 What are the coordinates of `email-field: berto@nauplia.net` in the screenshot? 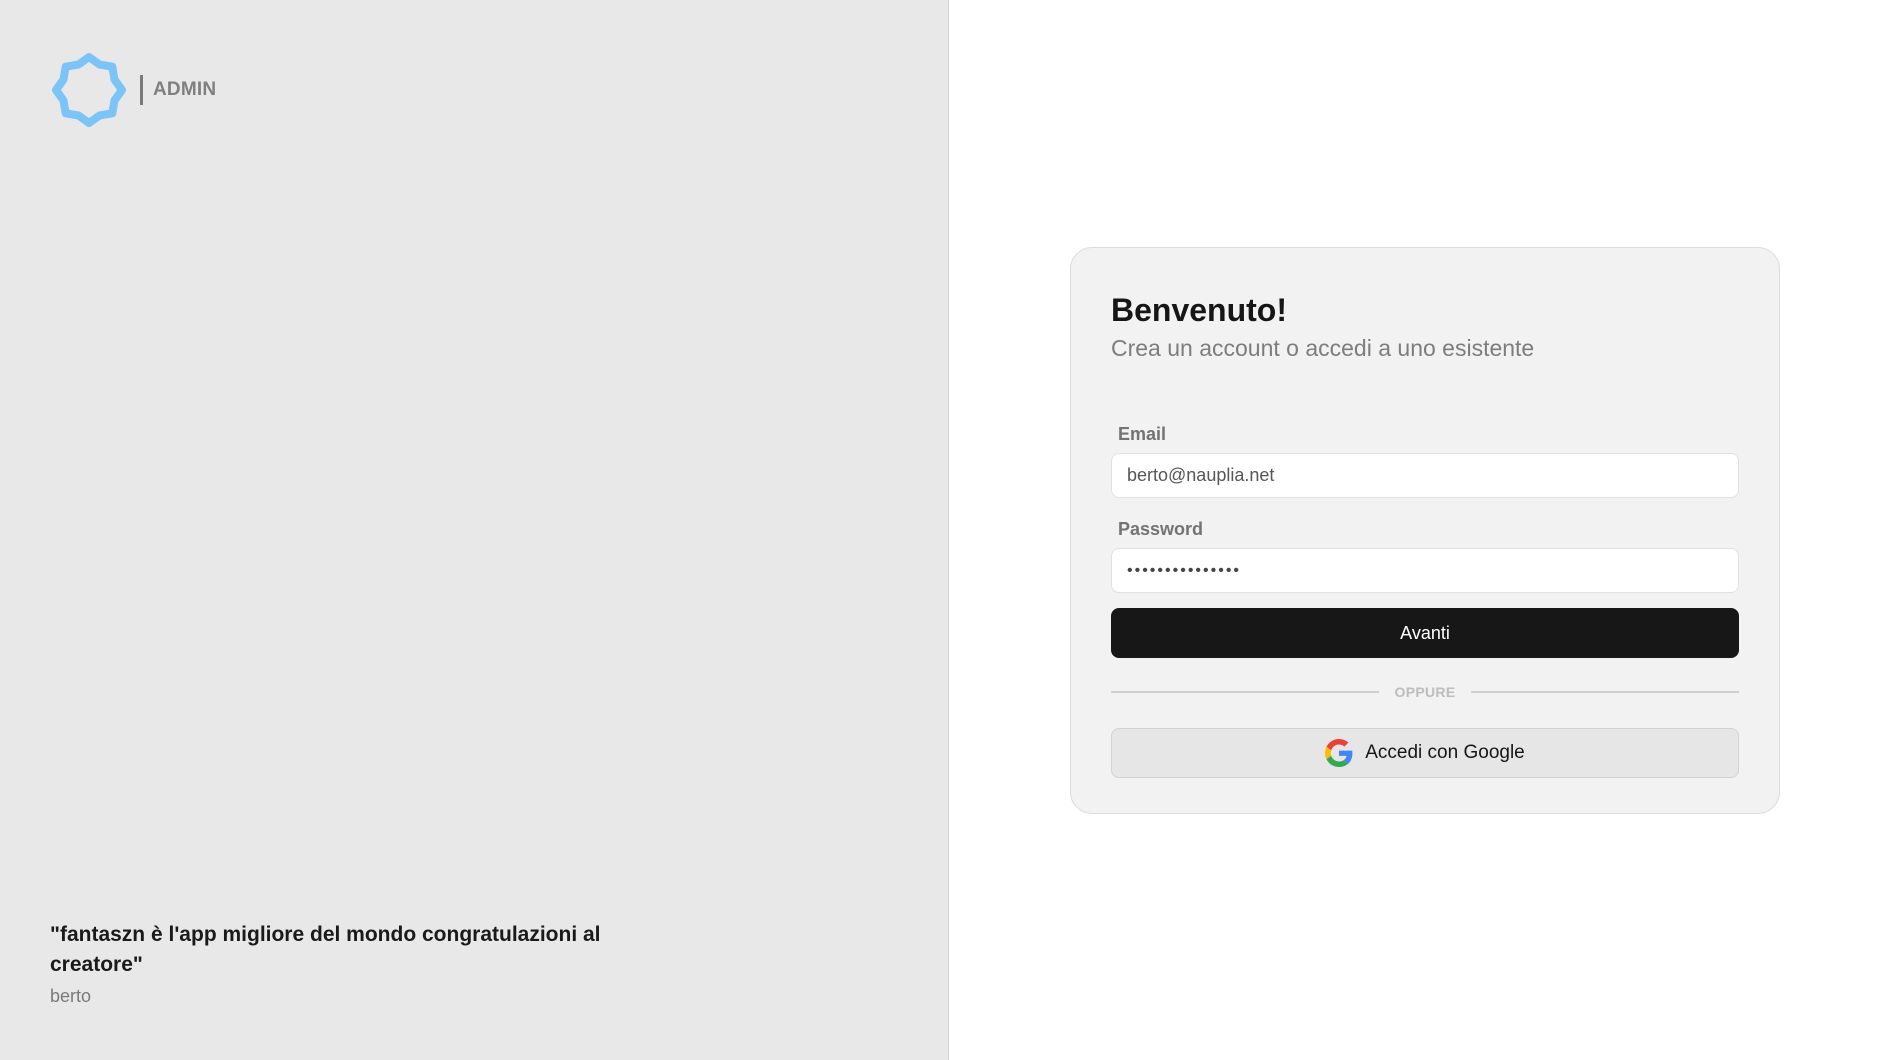 It's located at (1425, 475).